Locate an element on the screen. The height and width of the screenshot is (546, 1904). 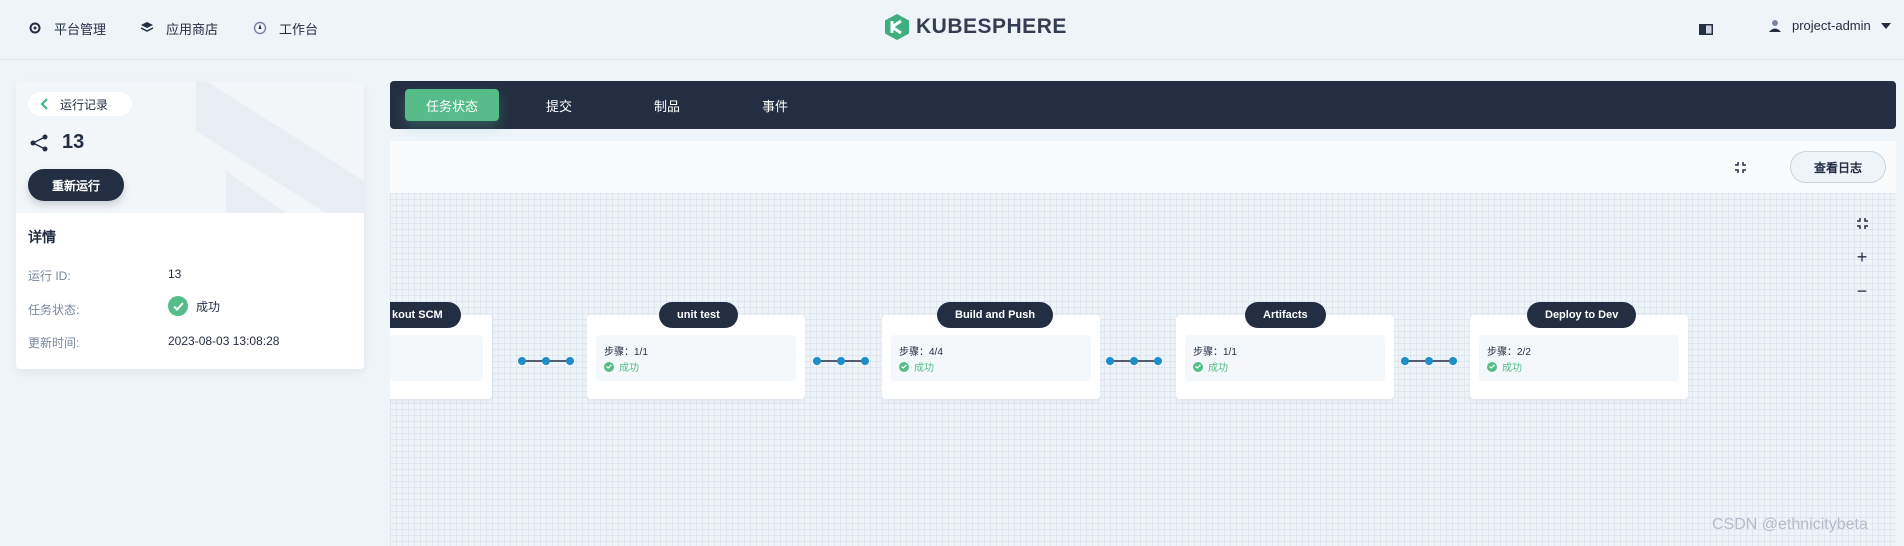
view-logs-button: 查看日志 is located at coordinates (1838, 167).